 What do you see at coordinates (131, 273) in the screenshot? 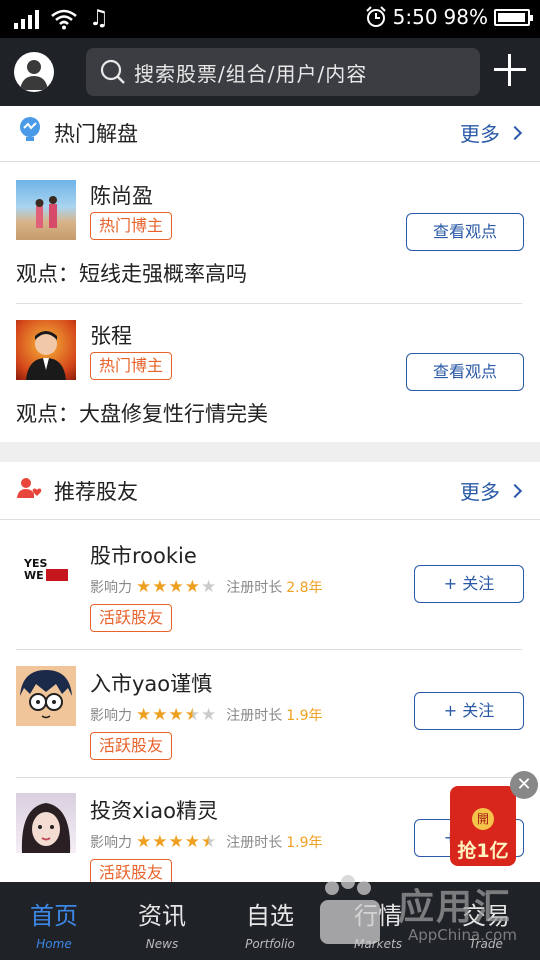
I see `opinion-text: 观点：短线走强概率高吗` at bounding box center [131, 273].